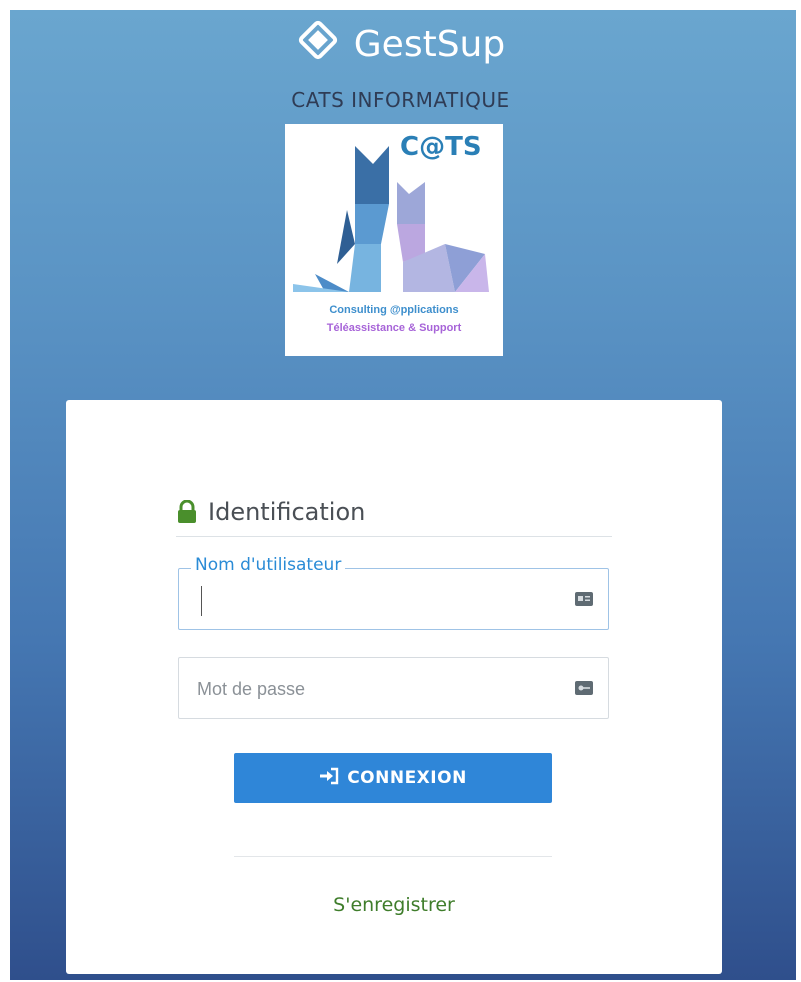 This screenshot has height=982, width=801. I want to click on password-field, so click(393, 688).